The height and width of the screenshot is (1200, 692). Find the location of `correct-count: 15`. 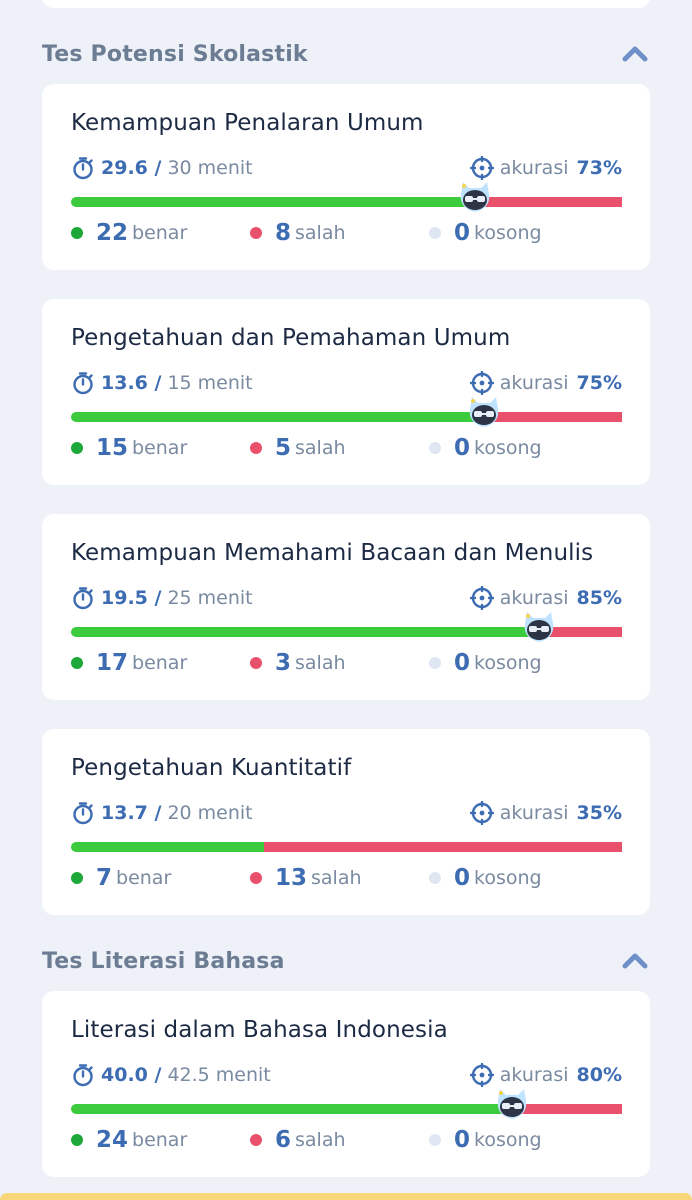

correct-count: 15 is located at coordinates (112, 448).